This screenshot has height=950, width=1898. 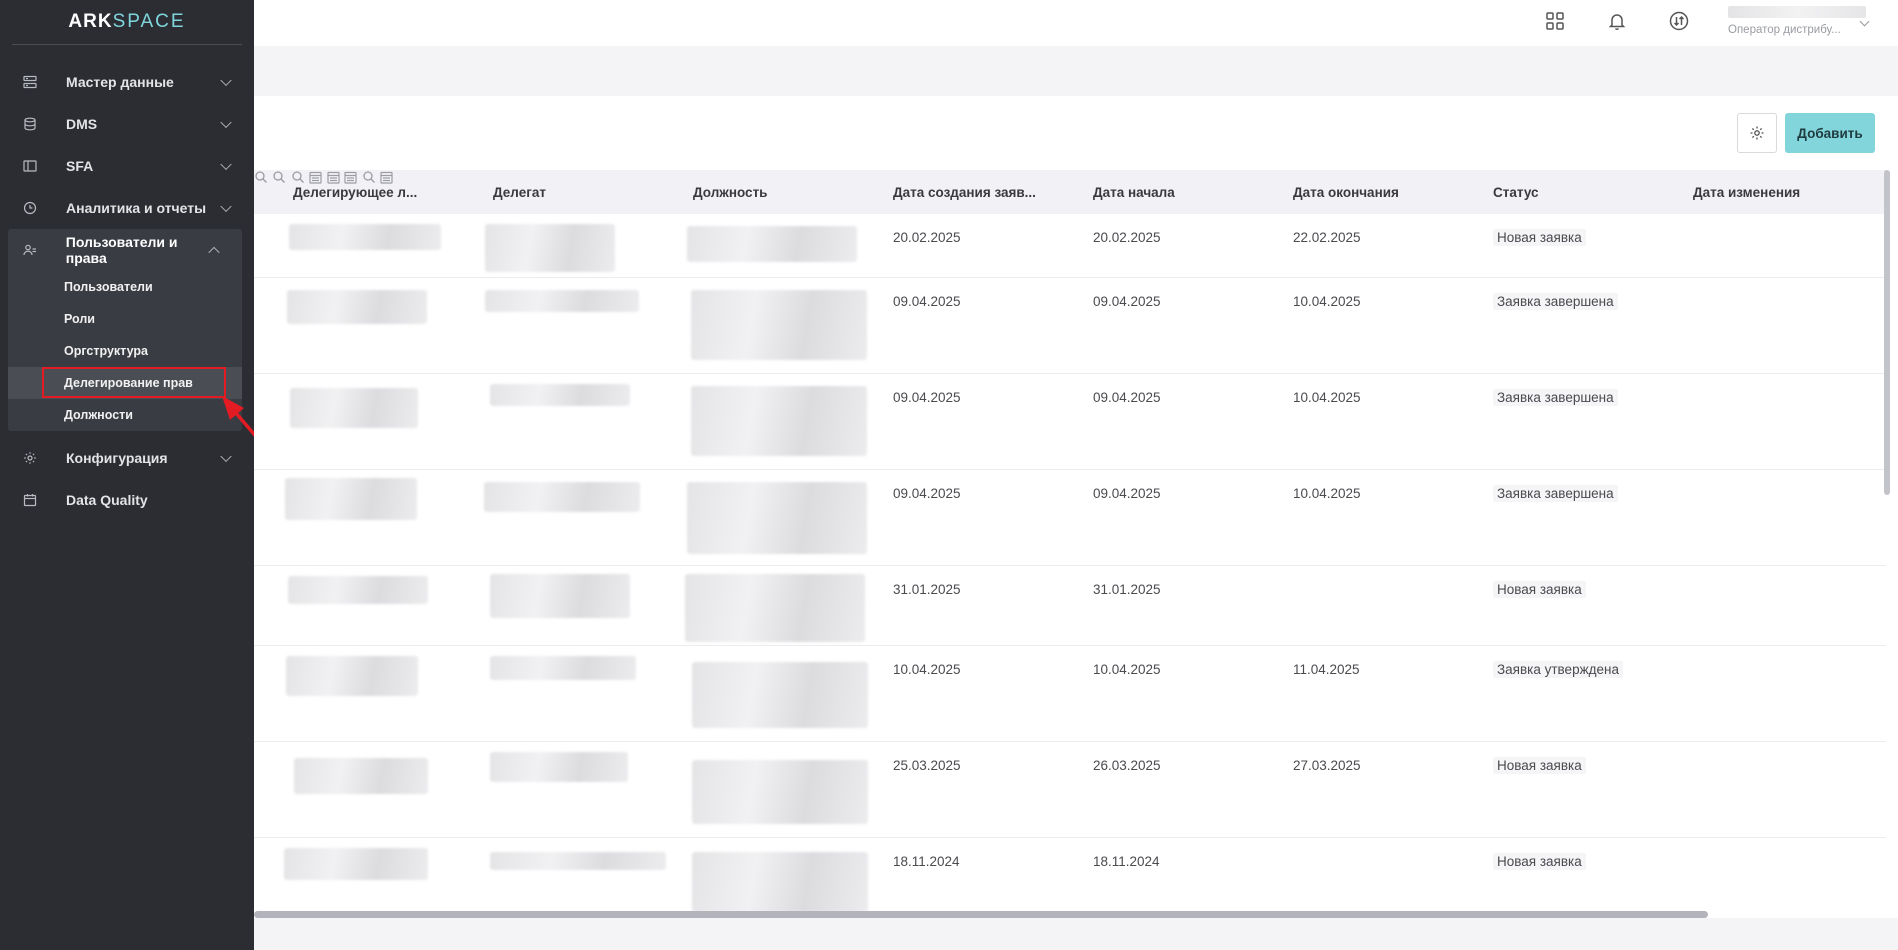 I want to click on sidebar-item-label: Мастер данные, so click(x=120, y=82).